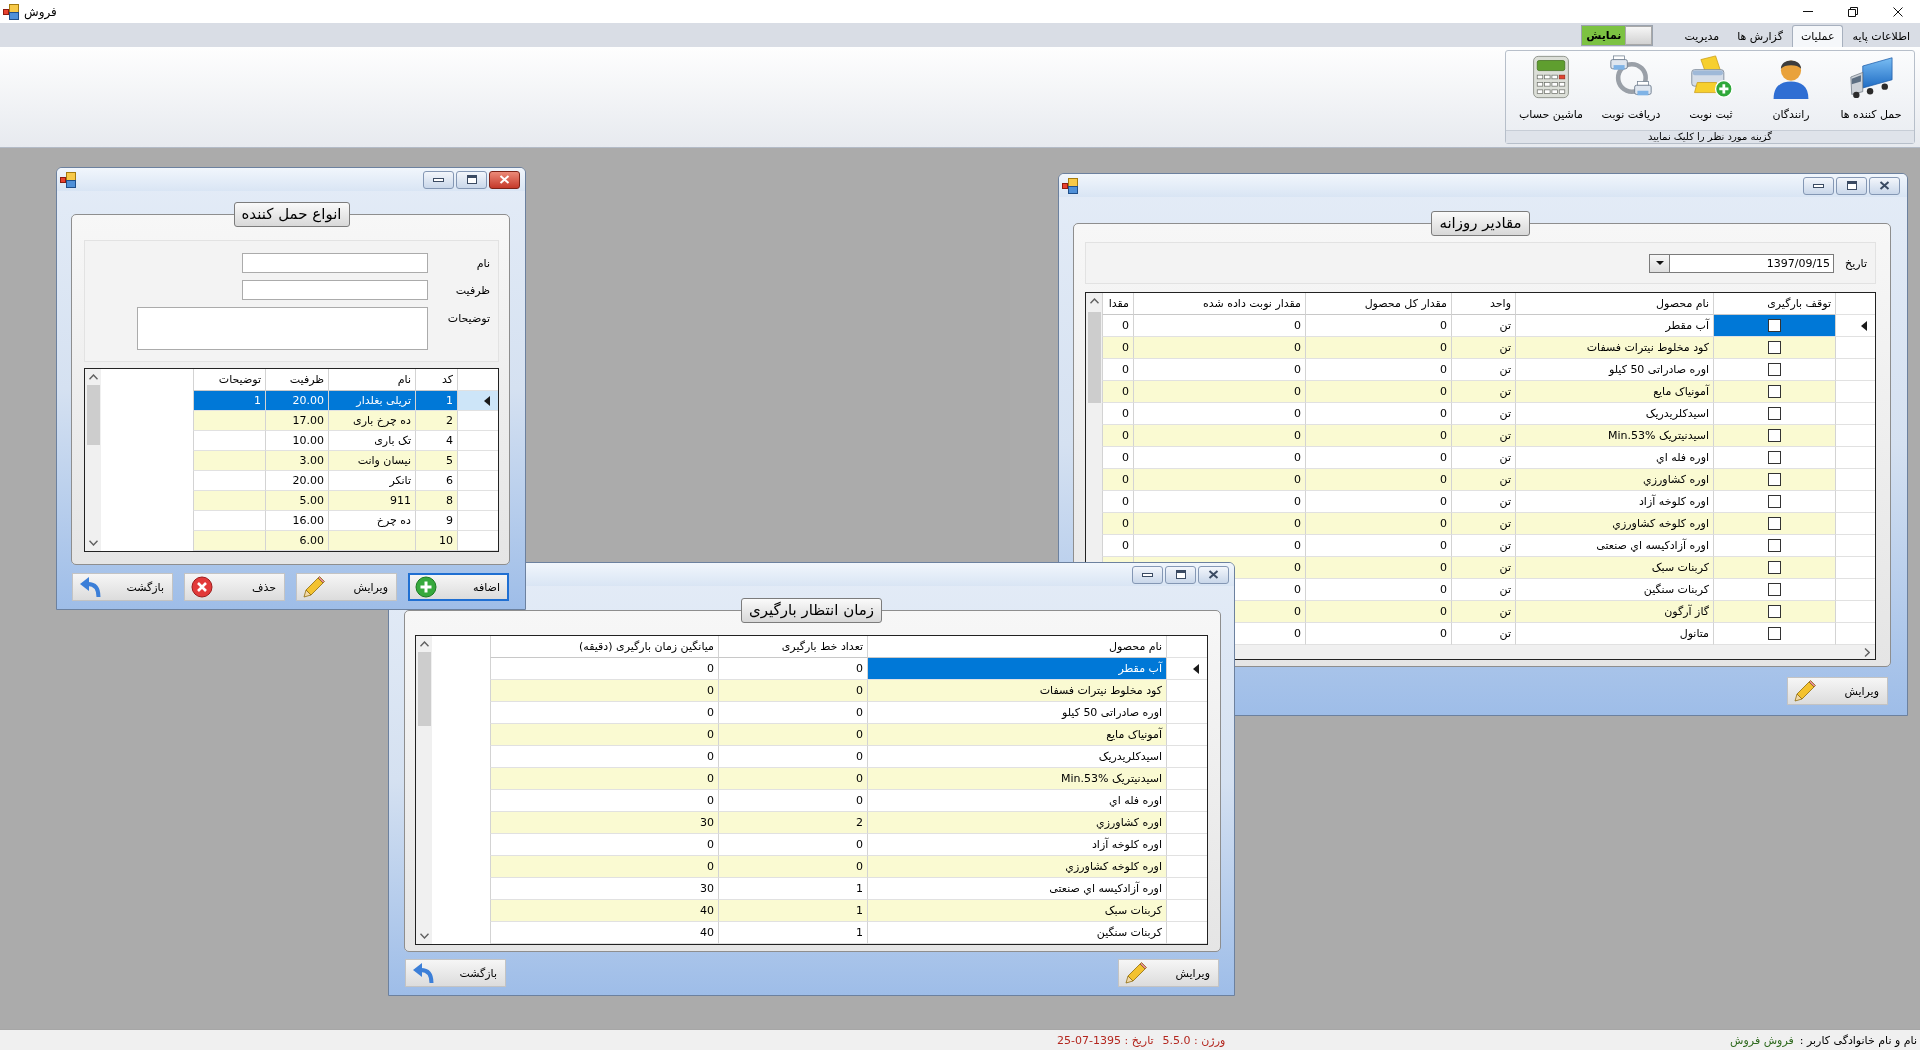  Describe the element at coordinates (371, 380) in the screenshot. I see `column-header: نام` at that location.